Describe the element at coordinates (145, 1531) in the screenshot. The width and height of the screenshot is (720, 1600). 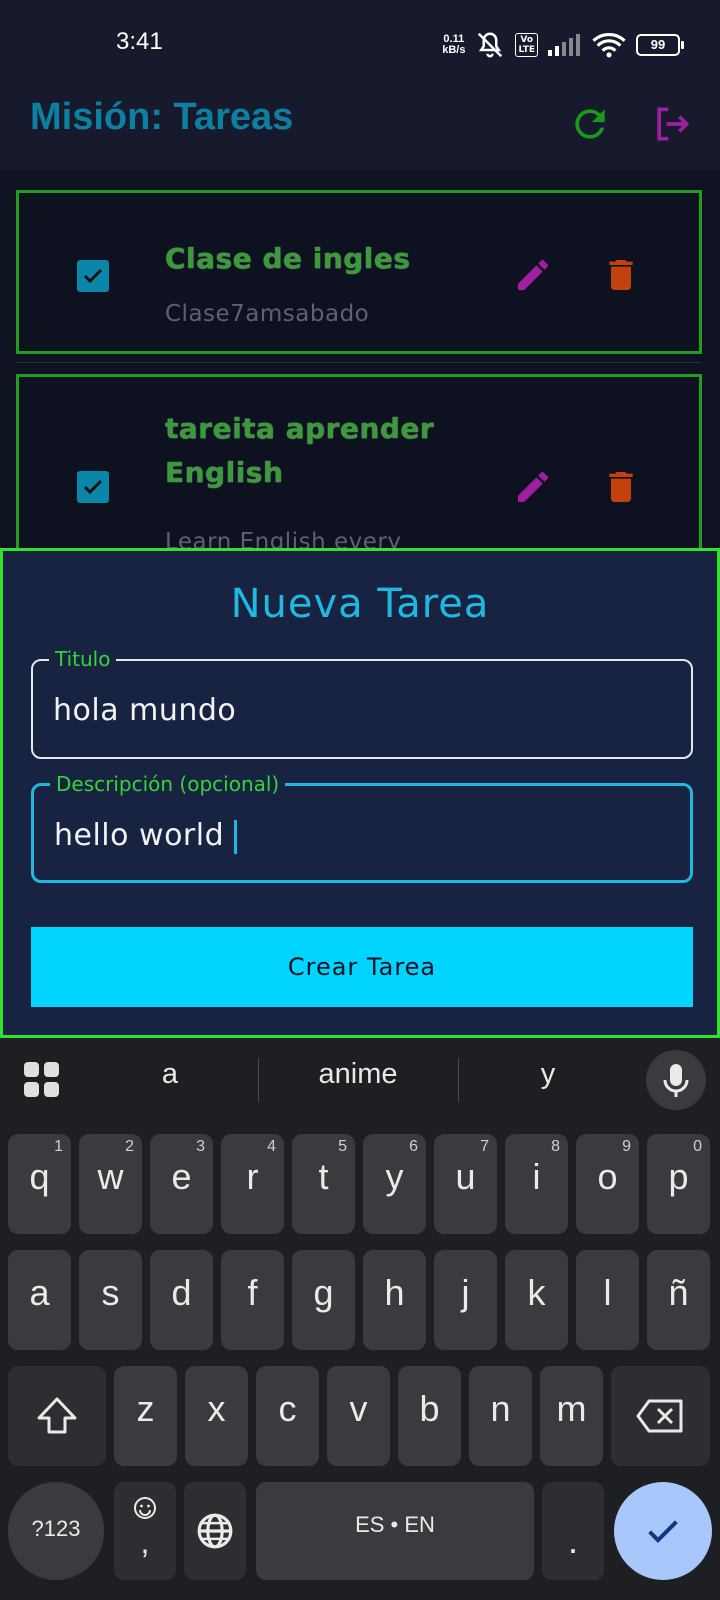
I see `emoji-comma-key: ,` at that location.